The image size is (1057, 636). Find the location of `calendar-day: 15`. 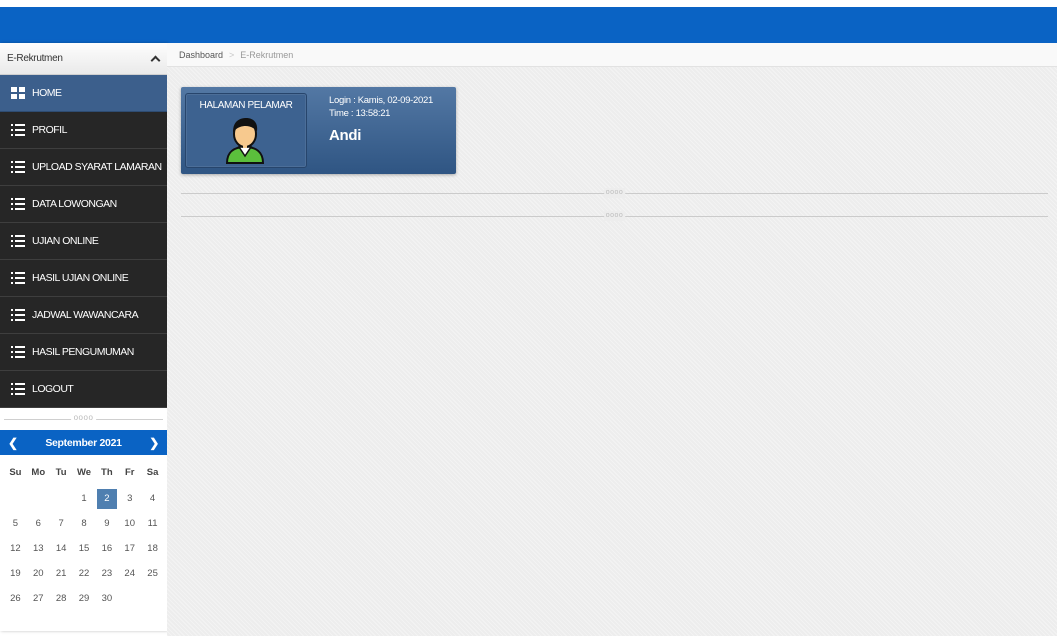

calendar-day: 15 is located at coordinates (84, 548).